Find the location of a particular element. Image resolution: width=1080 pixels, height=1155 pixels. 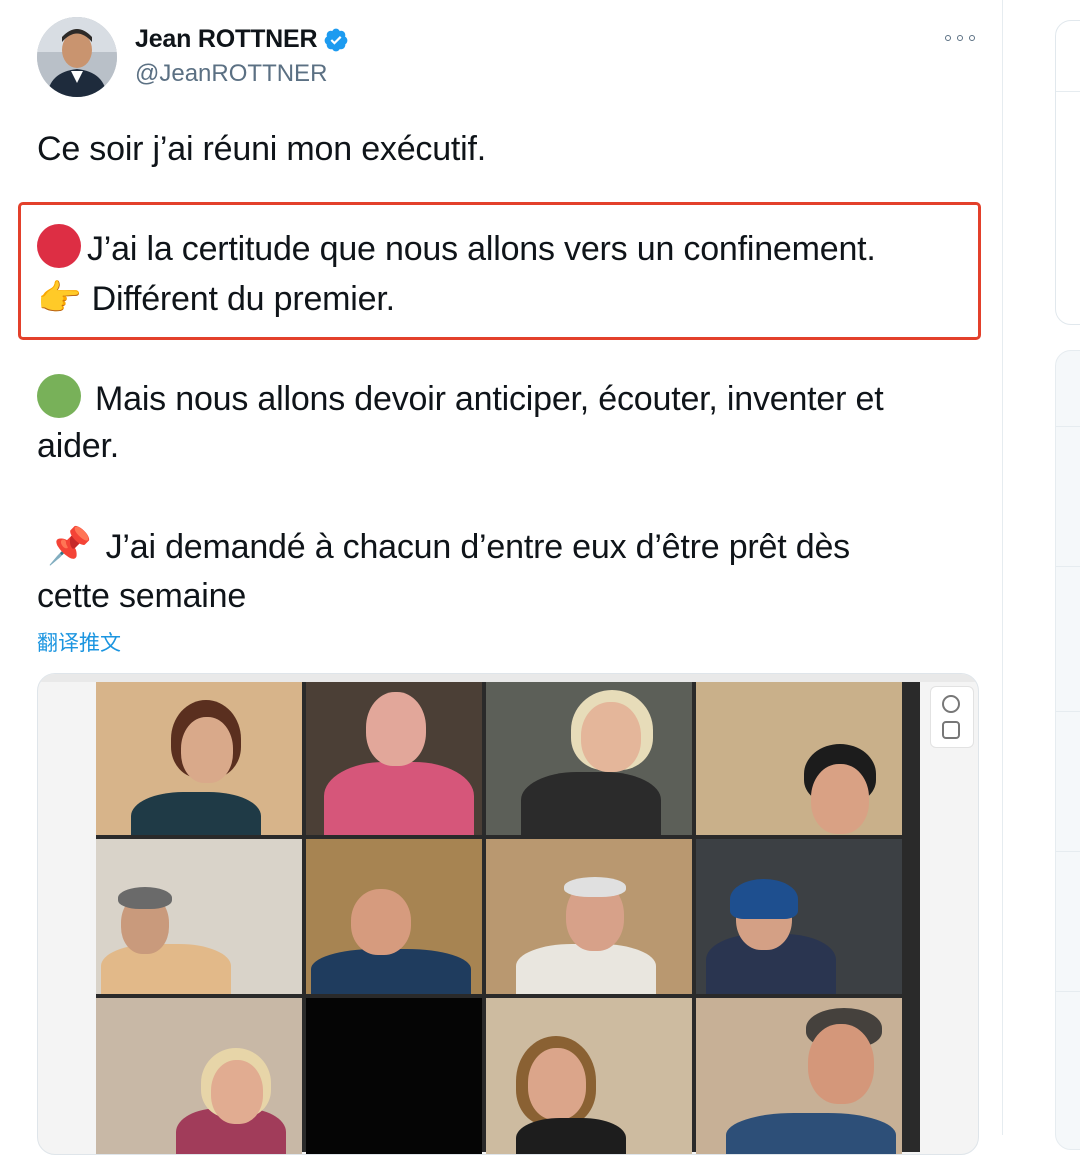

verified-badge-icon is located at coordinates (336, 39).